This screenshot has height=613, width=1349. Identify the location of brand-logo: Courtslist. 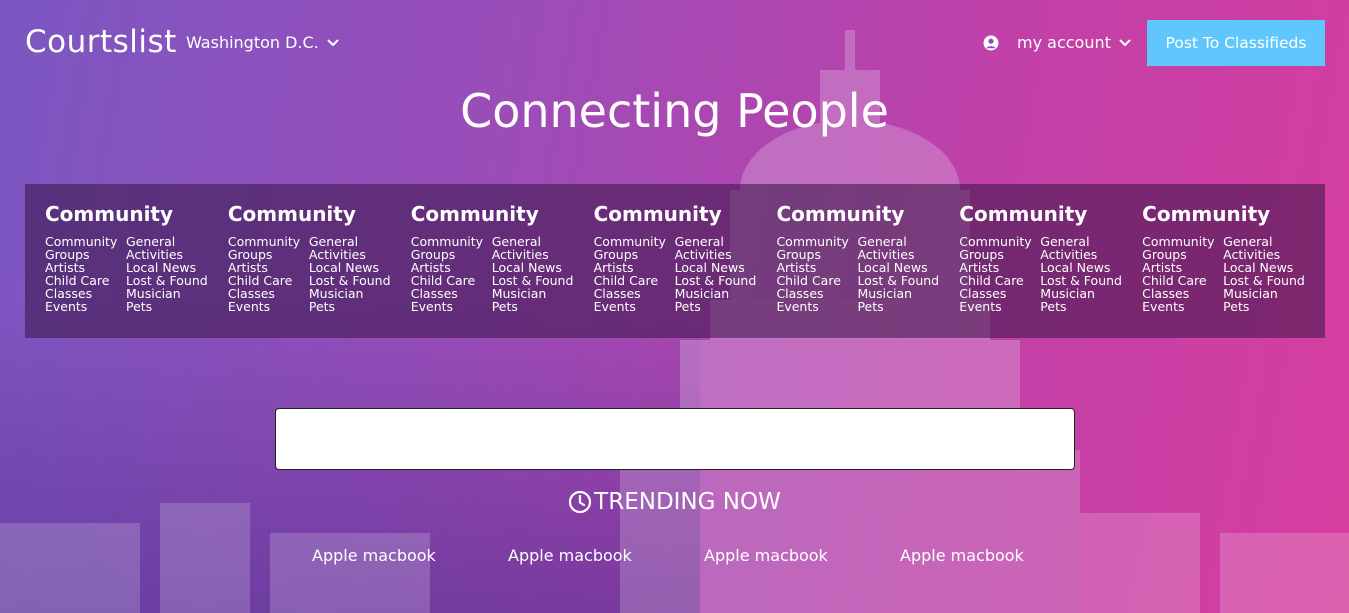
(101, 42).